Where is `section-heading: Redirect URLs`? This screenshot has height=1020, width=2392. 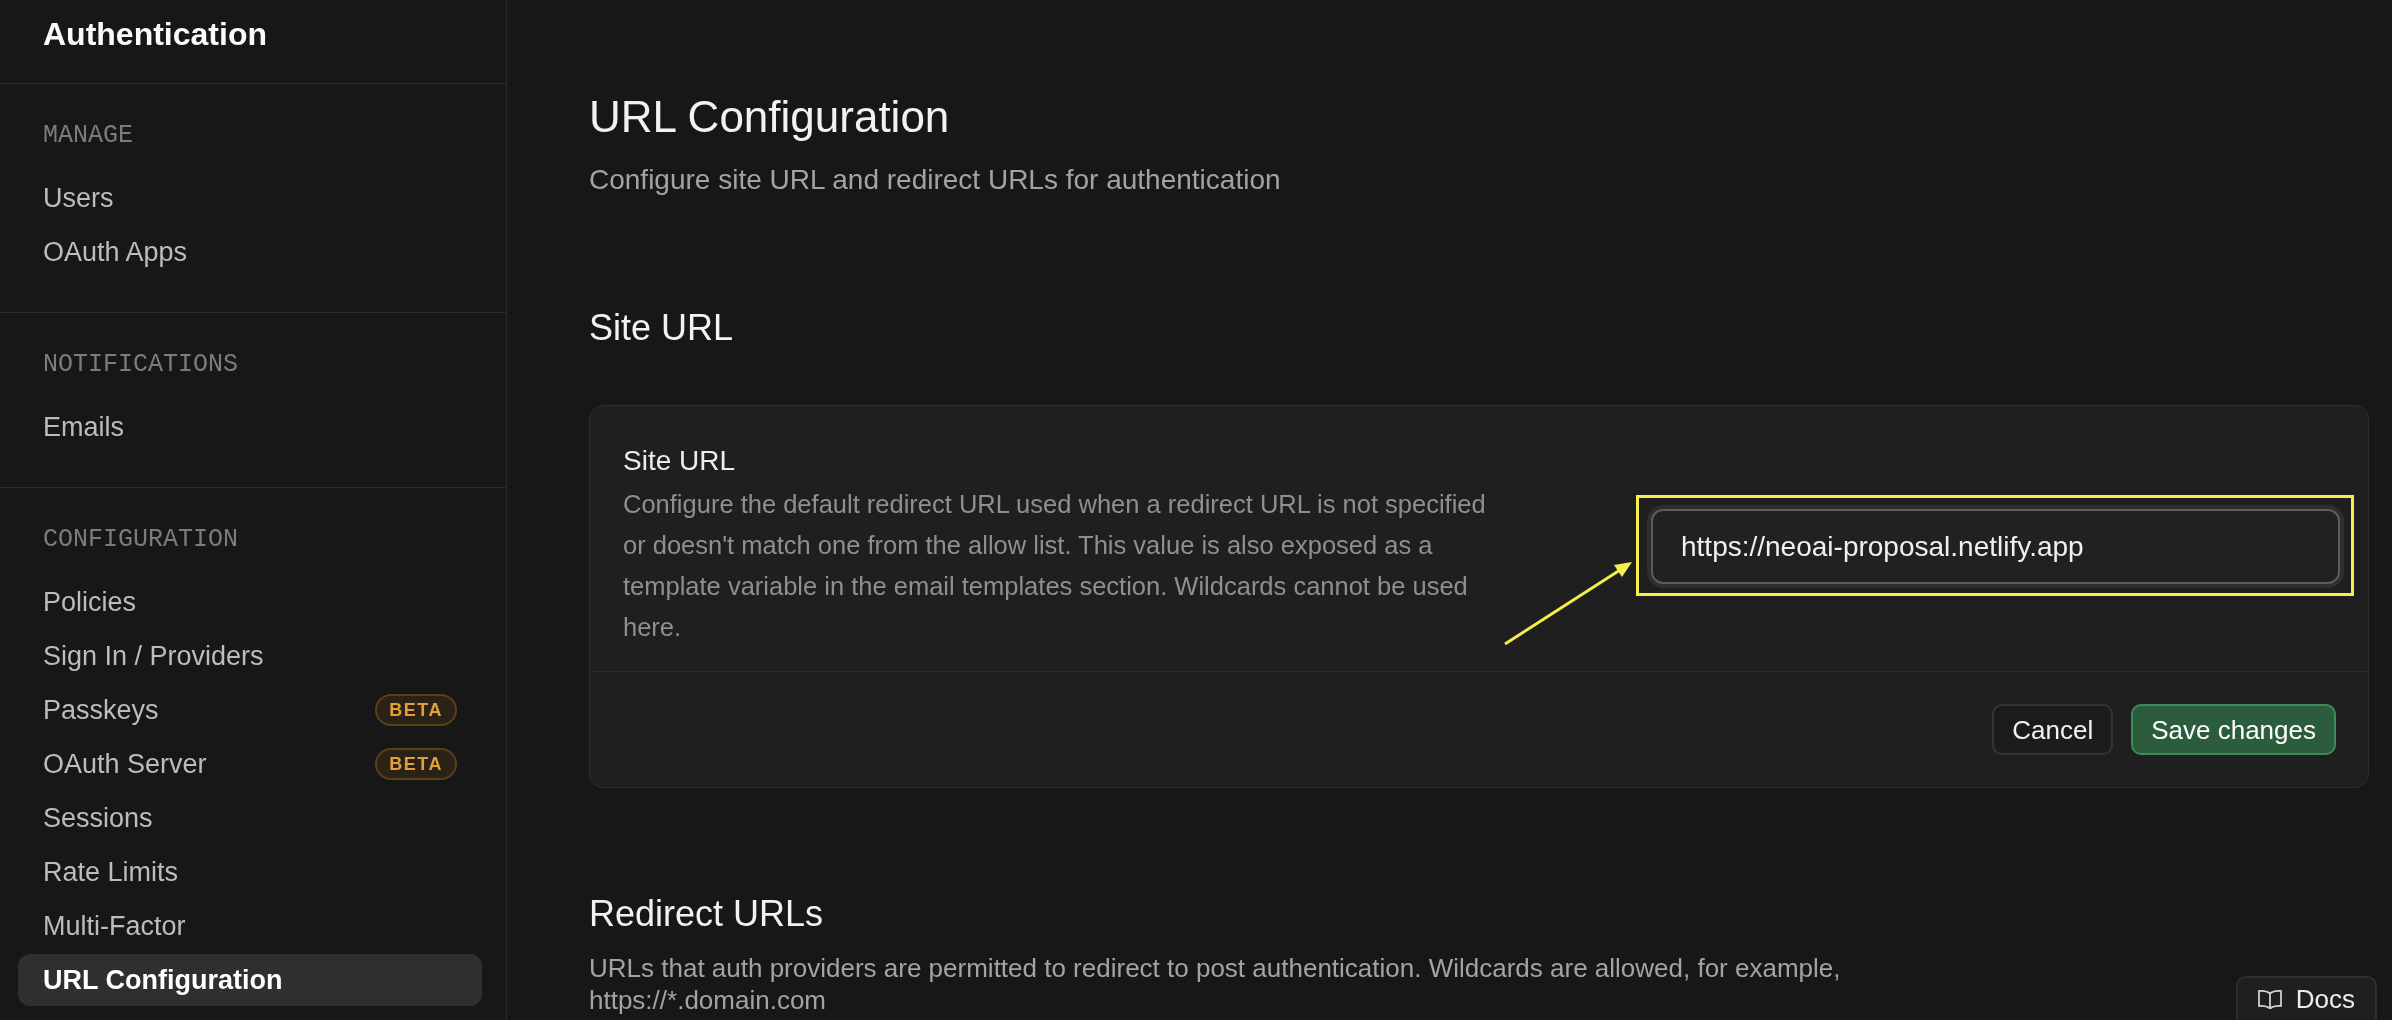
section-heading: Redirect URLs is located at coordinates (706, 914).